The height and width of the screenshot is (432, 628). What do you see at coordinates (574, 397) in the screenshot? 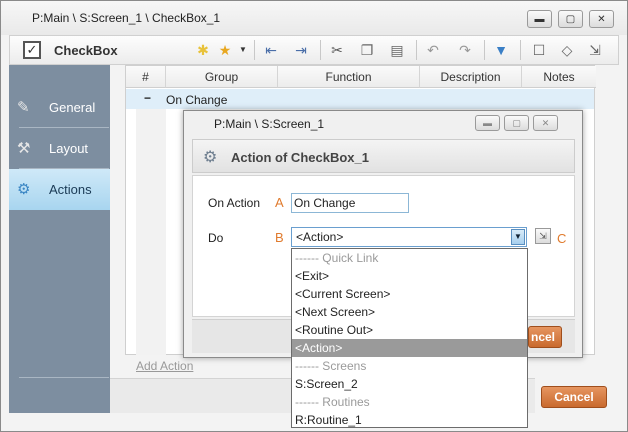
I see `cancel-button: Cancel` at bounding box center [574, 397].